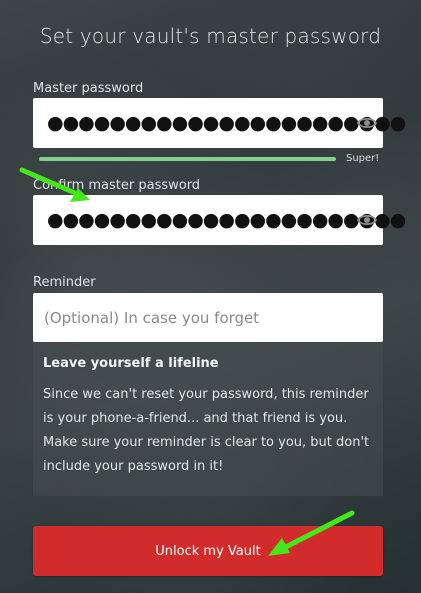  I want to click on reminder-placeholder: (Optional) In case you forget, so click(152, 317).